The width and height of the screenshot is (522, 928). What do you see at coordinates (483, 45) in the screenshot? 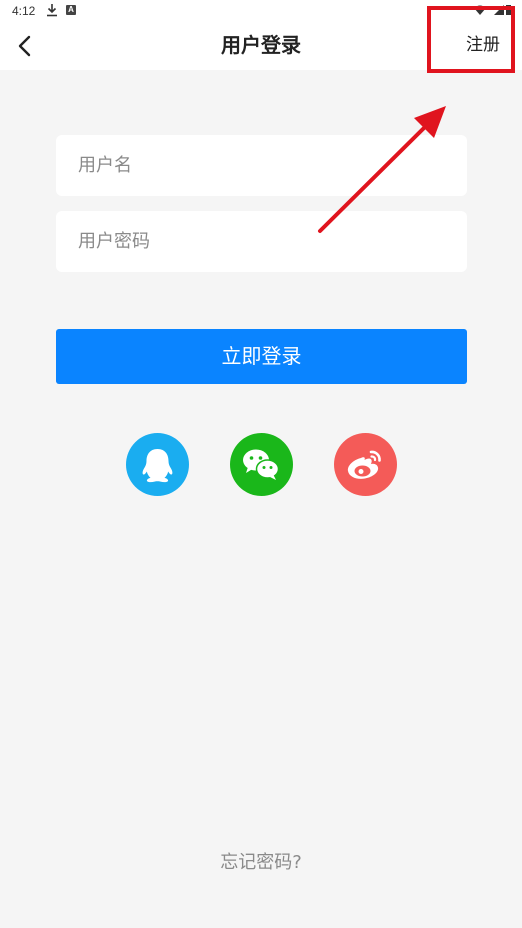
I see `register-button: 注册` at bounding box center [483, 45].